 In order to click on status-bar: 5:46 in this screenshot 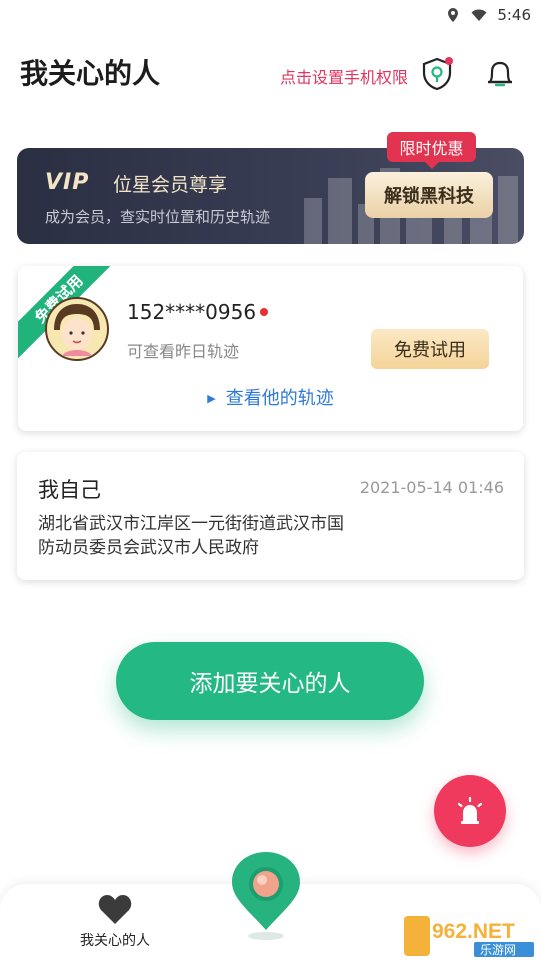, I will do `click(270, 15)`.